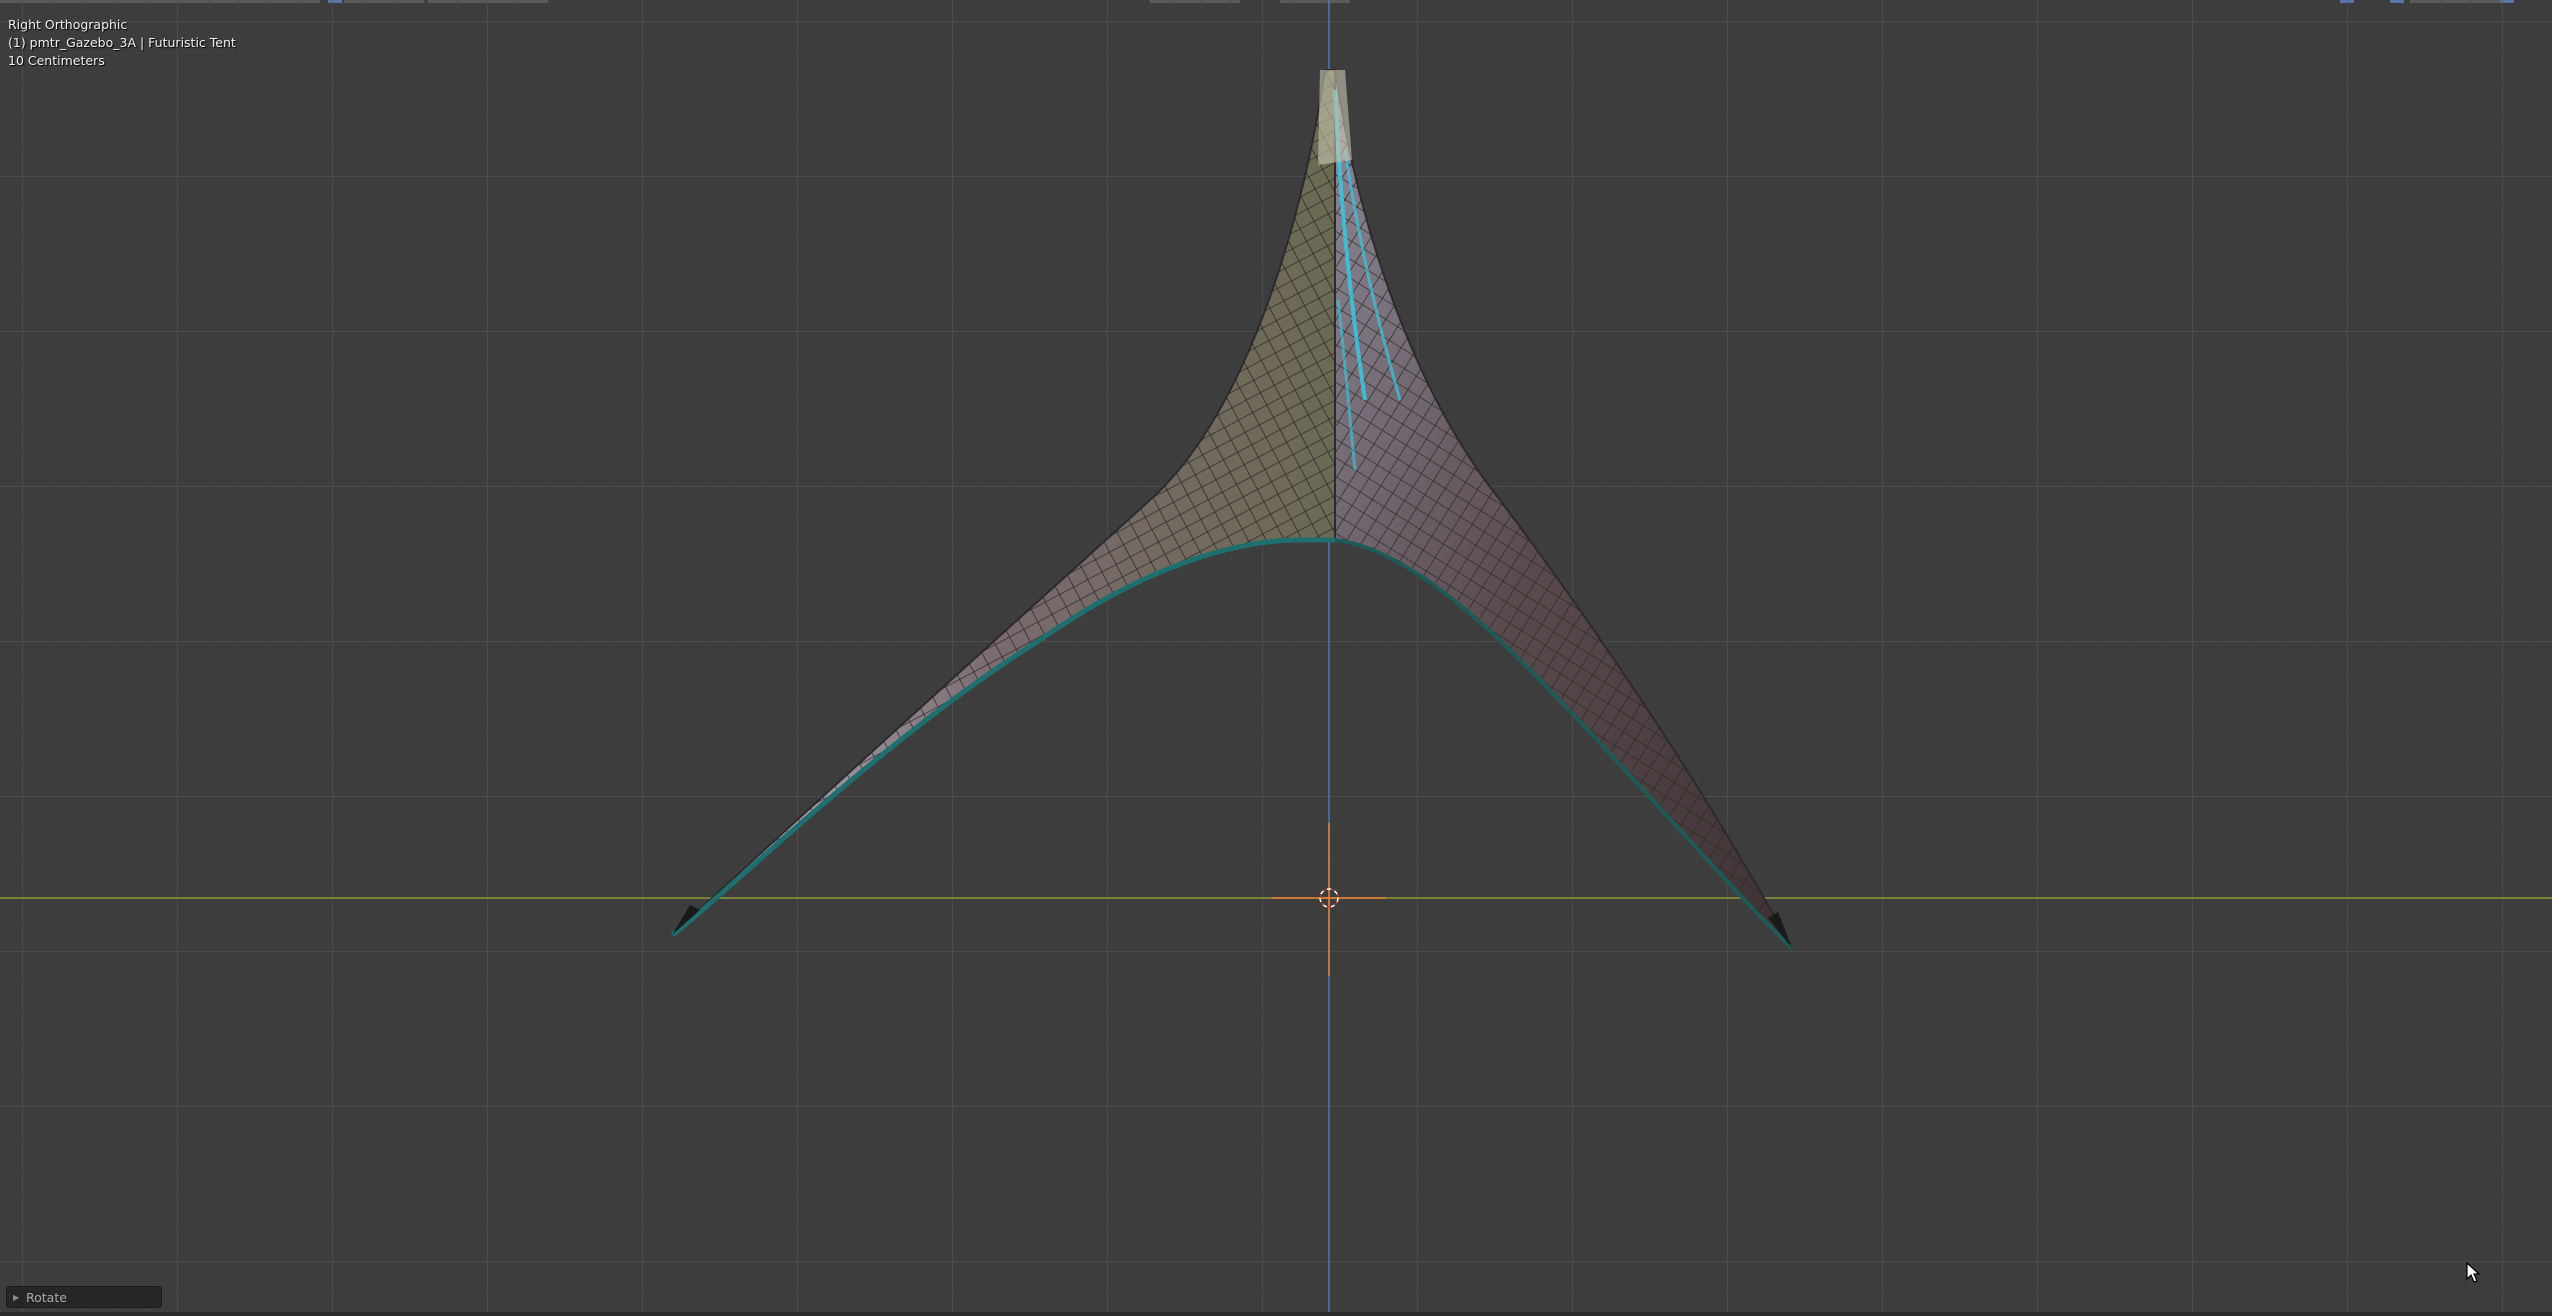 Image resolution: width=2552 pixels, height=1316 pixels. What do you see at coordinates (46, 1297) in the screenshot?
I see `operator-label: Rotate` at bounding box center [46, 1297].